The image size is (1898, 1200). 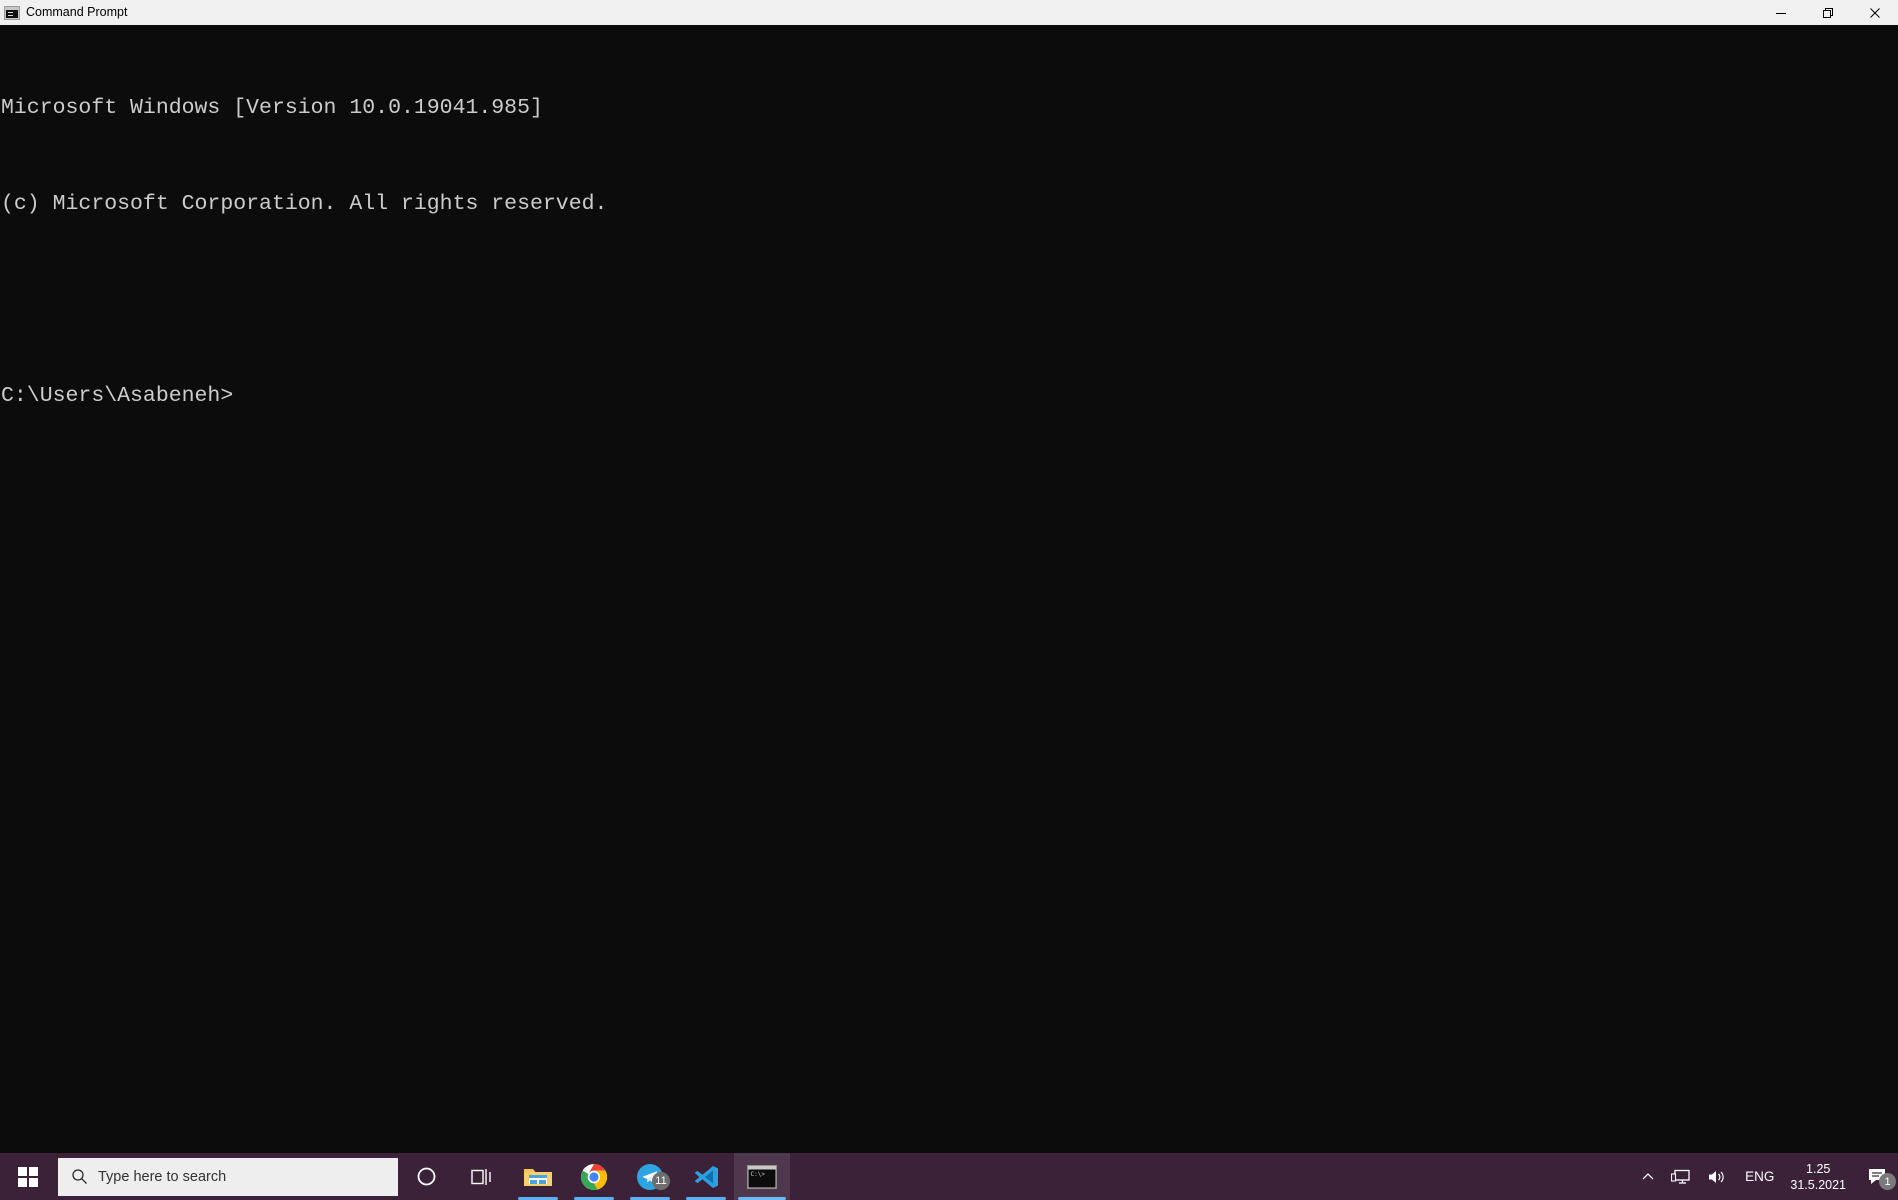 I want to click on show-hidden-icons-button, so click(x=1648, y=1176).